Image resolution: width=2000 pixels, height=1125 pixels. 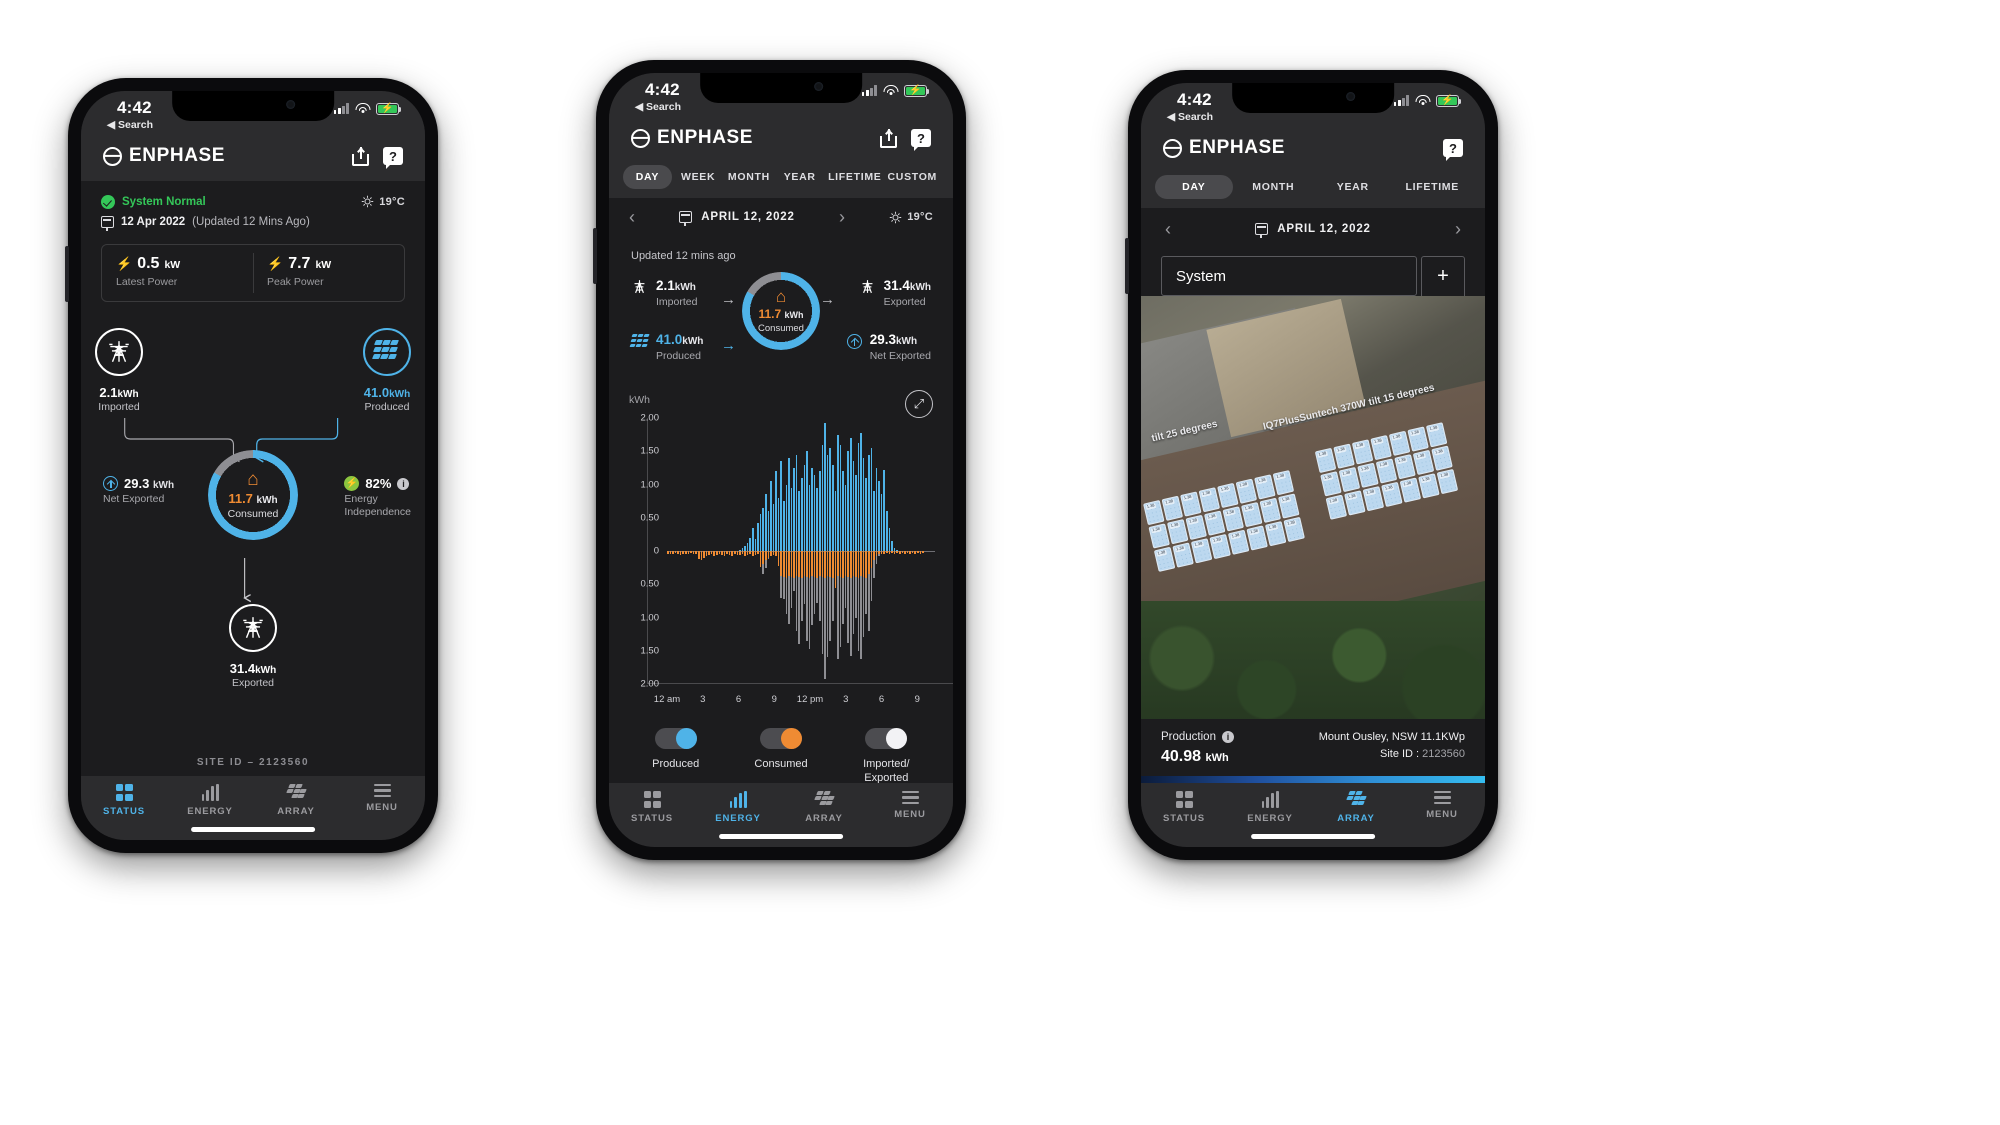 I want to click on wifi-icon, so click(x=890, y=90).